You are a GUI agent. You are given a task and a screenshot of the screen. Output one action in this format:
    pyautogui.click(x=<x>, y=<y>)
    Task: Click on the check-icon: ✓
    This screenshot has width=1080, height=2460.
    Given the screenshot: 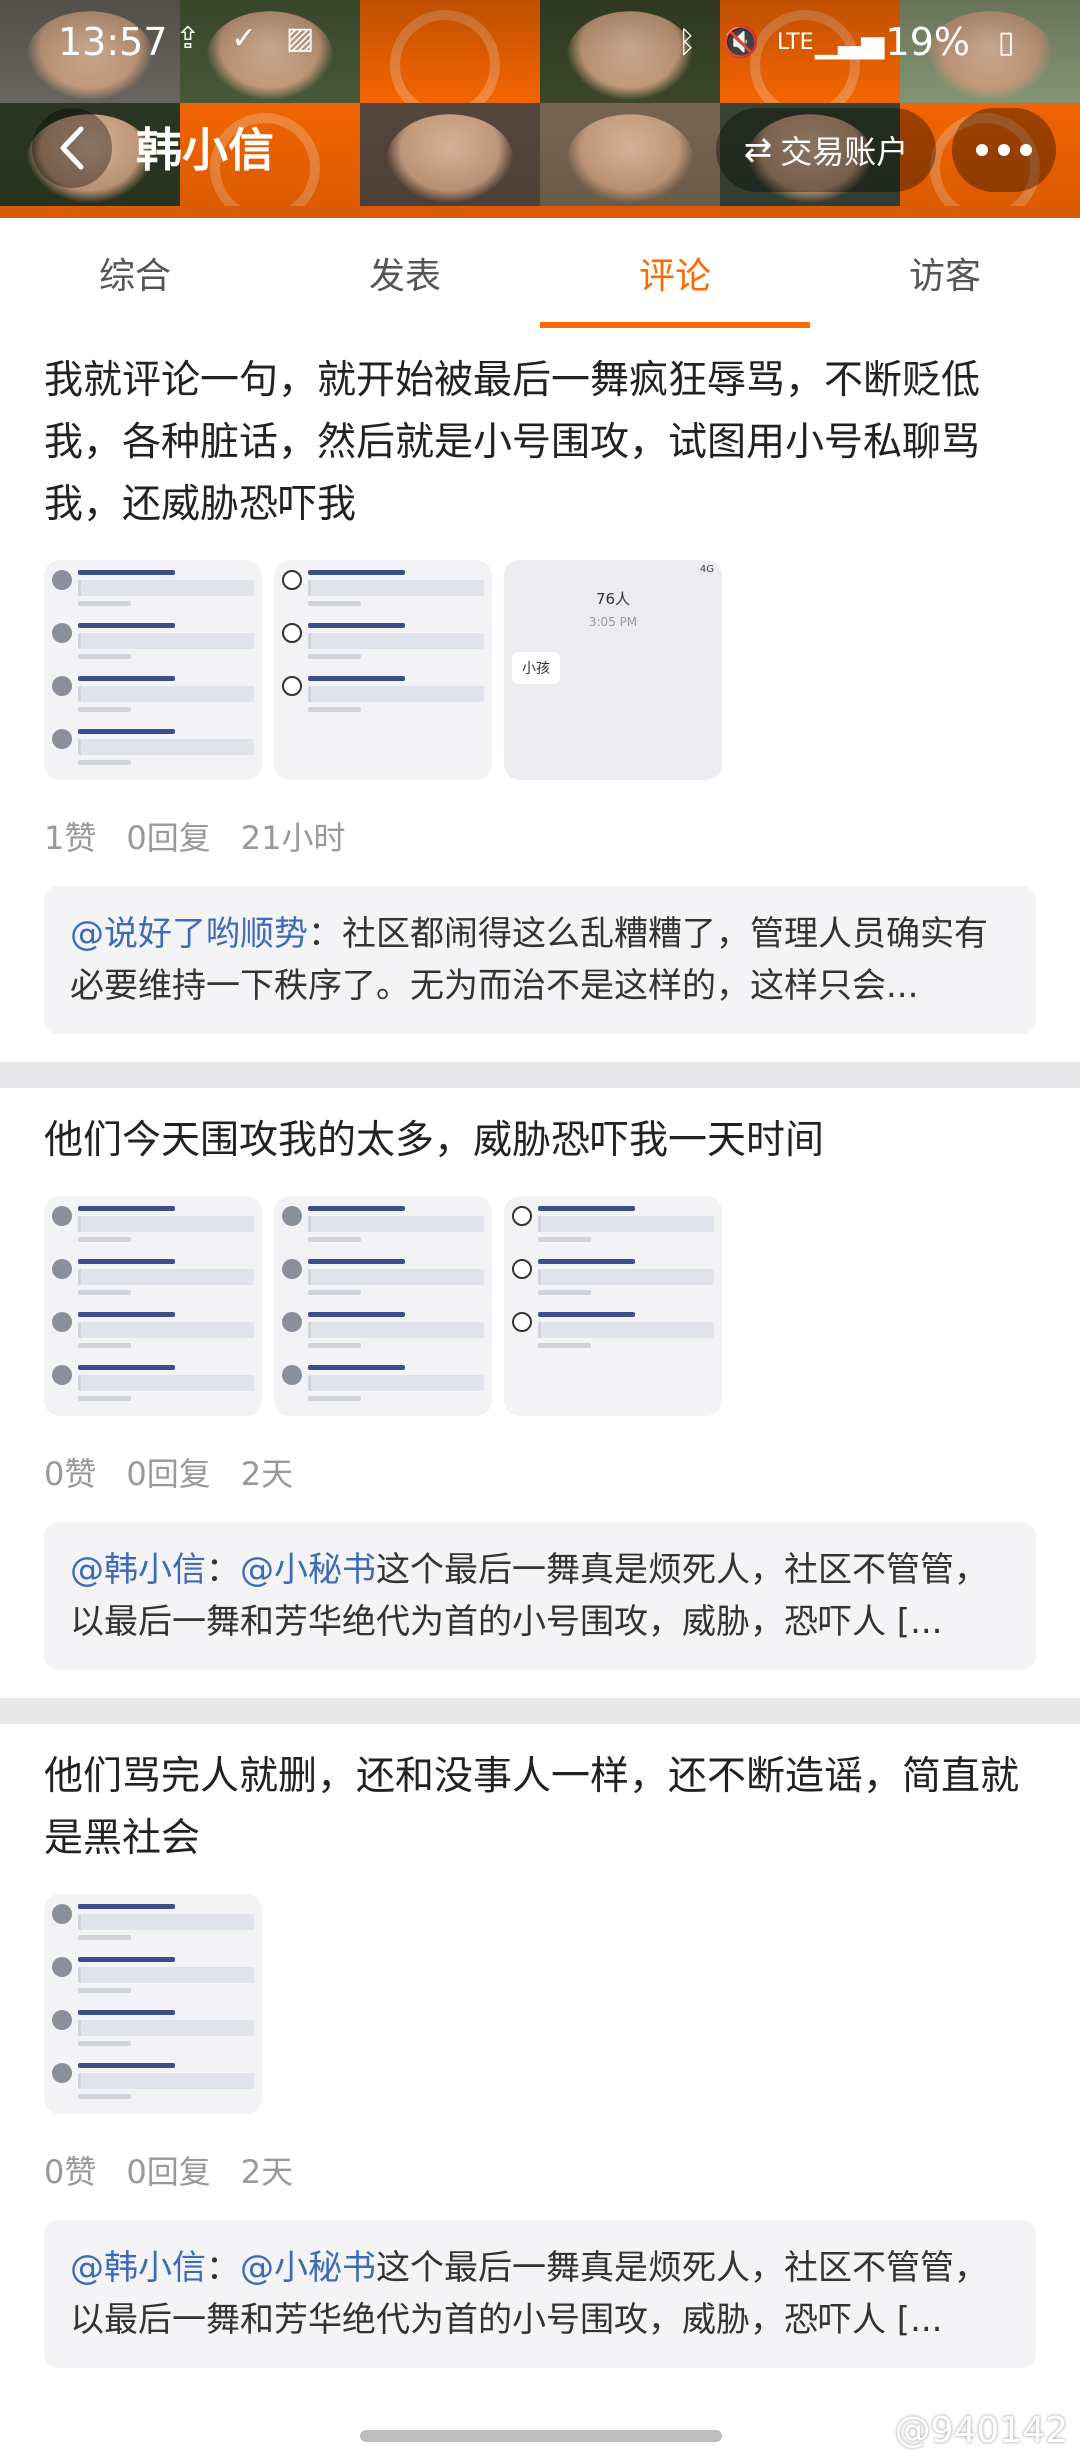 What is the action you would take?
    pyautogui.click(x=244, y=38)
    